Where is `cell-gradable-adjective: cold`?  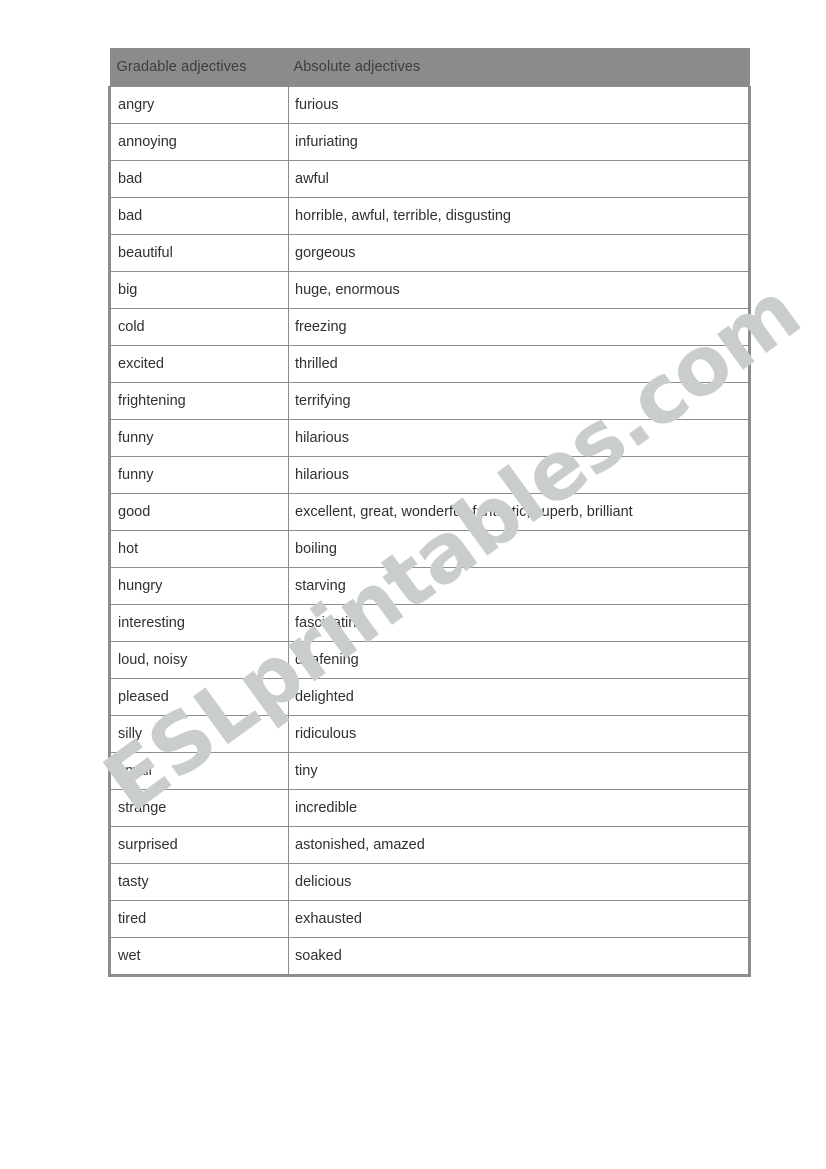 cell-gradable-adjective: cold is located at coordinates (198, 327).